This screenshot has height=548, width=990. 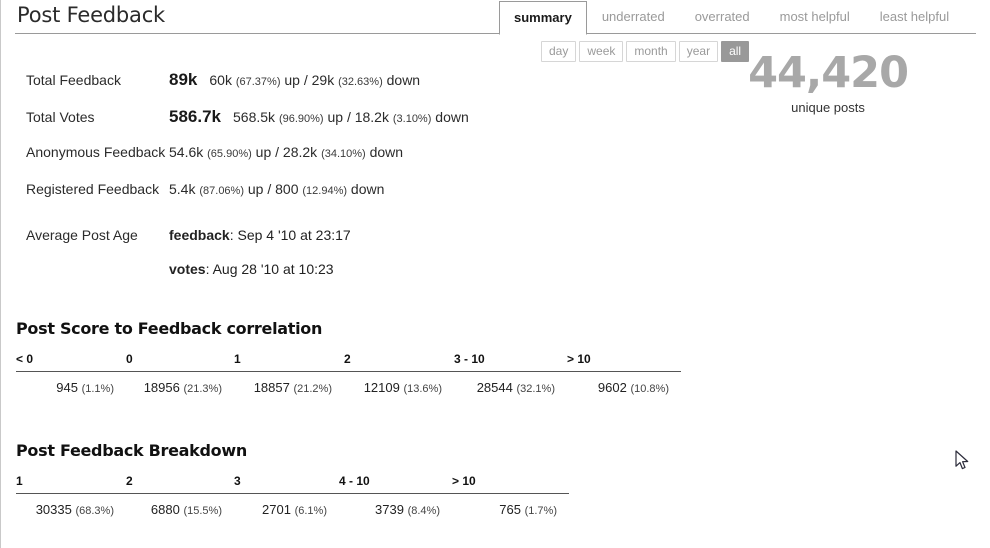 What do you see at coordinates (386, 152) in the screenshot?
I see `stat-down-word-anonymous-feedback: down` at bounding box center [386, 152].